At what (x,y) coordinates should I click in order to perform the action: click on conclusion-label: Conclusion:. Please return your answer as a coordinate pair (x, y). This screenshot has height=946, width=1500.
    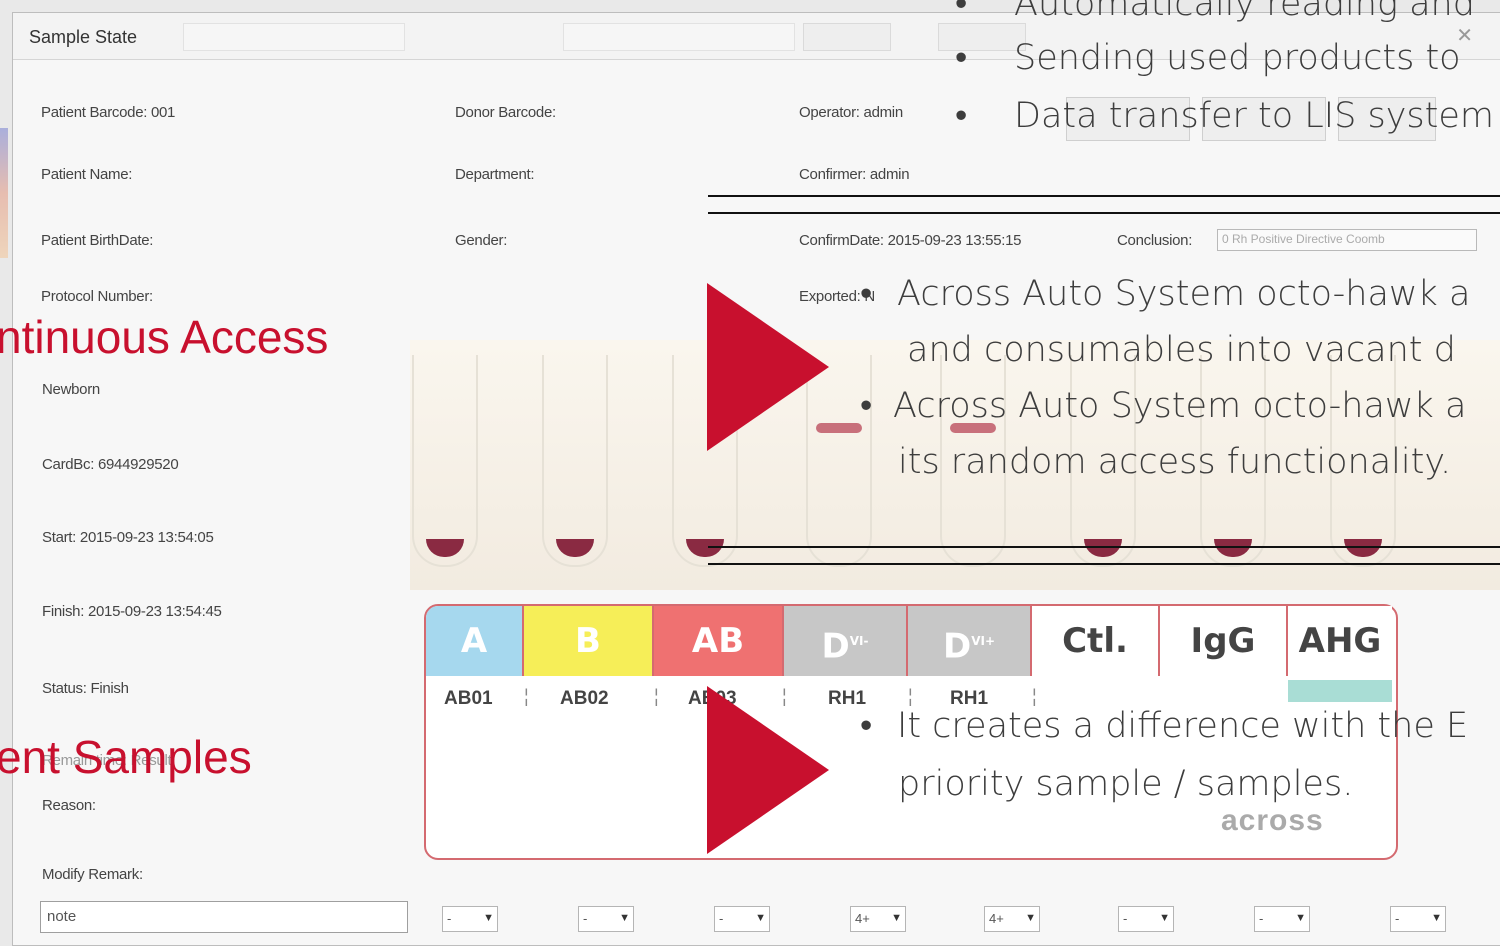
    Looking at the image, I should click on (1155, 240).